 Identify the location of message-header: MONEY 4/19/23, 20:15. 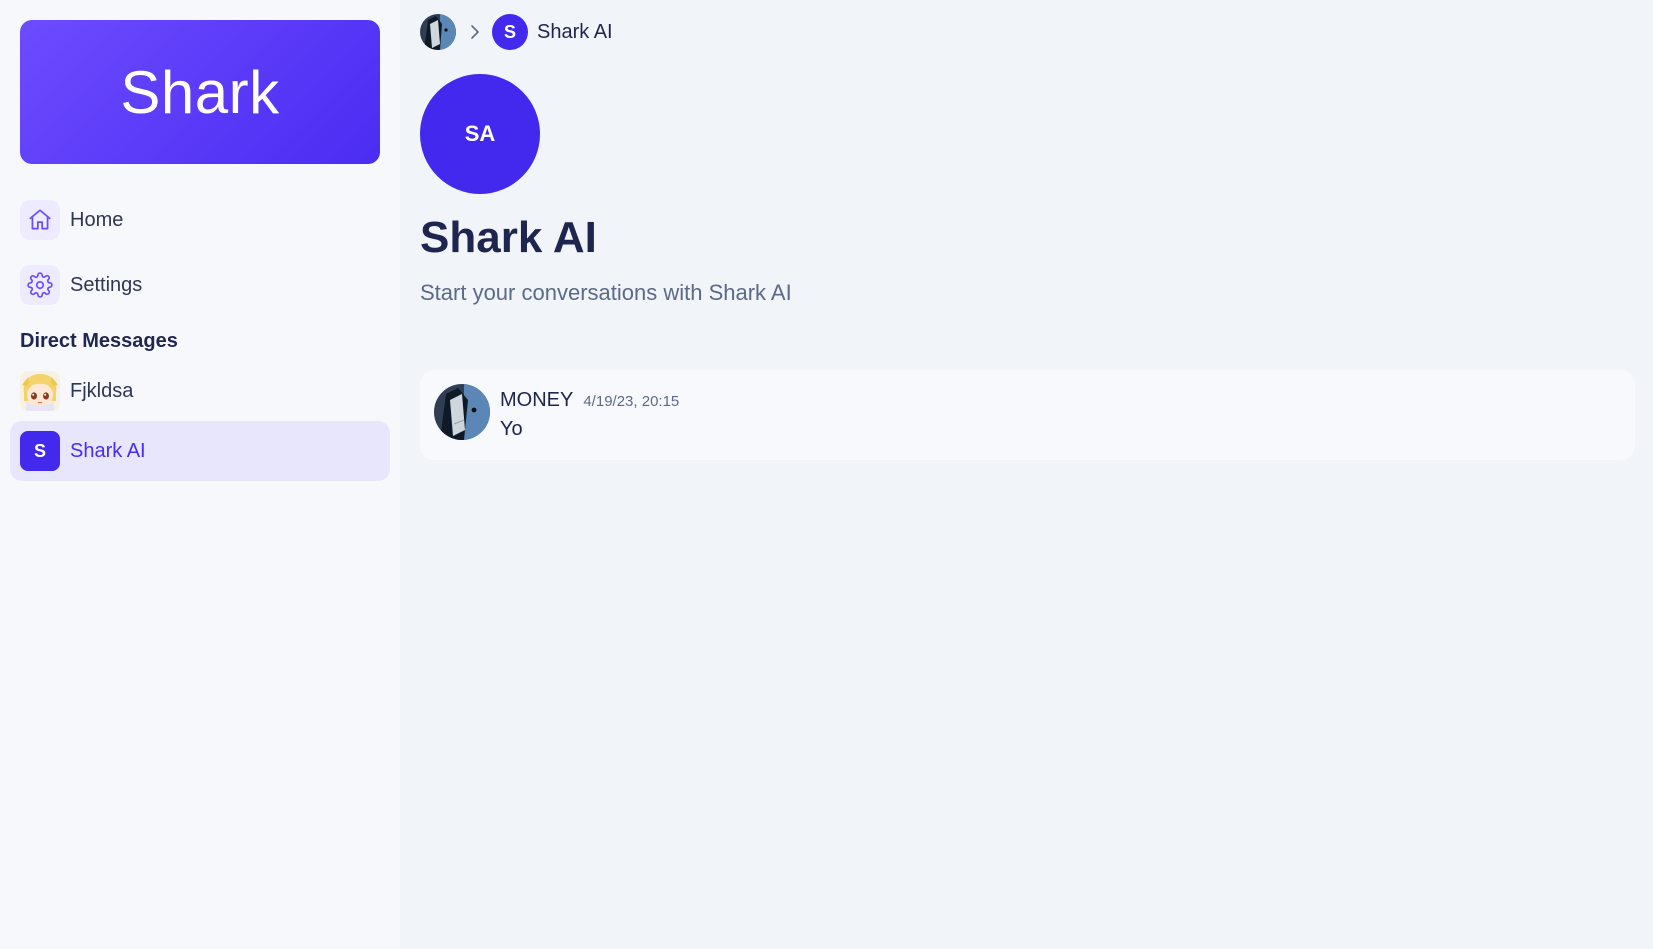
(589, 400).